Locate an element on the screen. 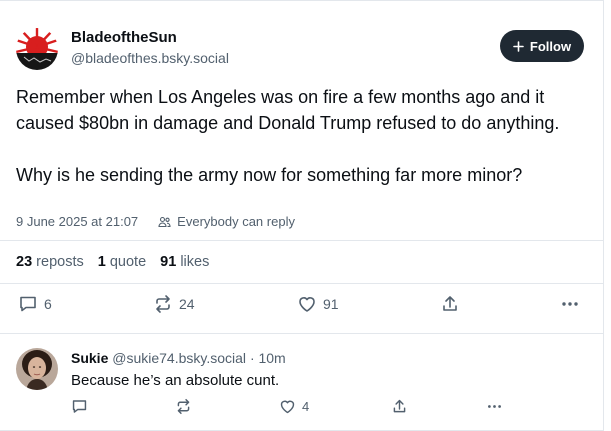 This screenshot has height=431, width=611. quotes-count: 1 is located at coordinates (101, 262).